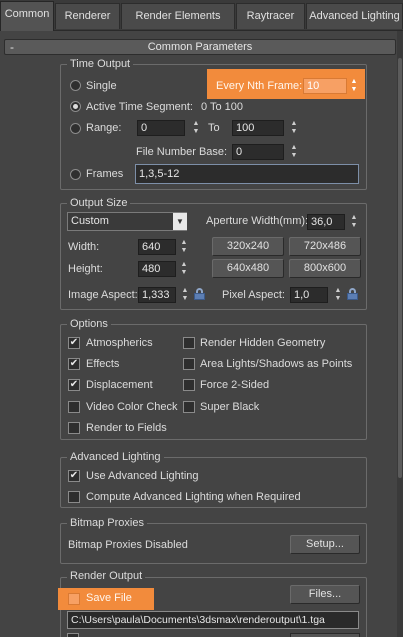 The height and width of the screenshot is (637, 403). I want to click on partial-checkbox, so click(73, 635).